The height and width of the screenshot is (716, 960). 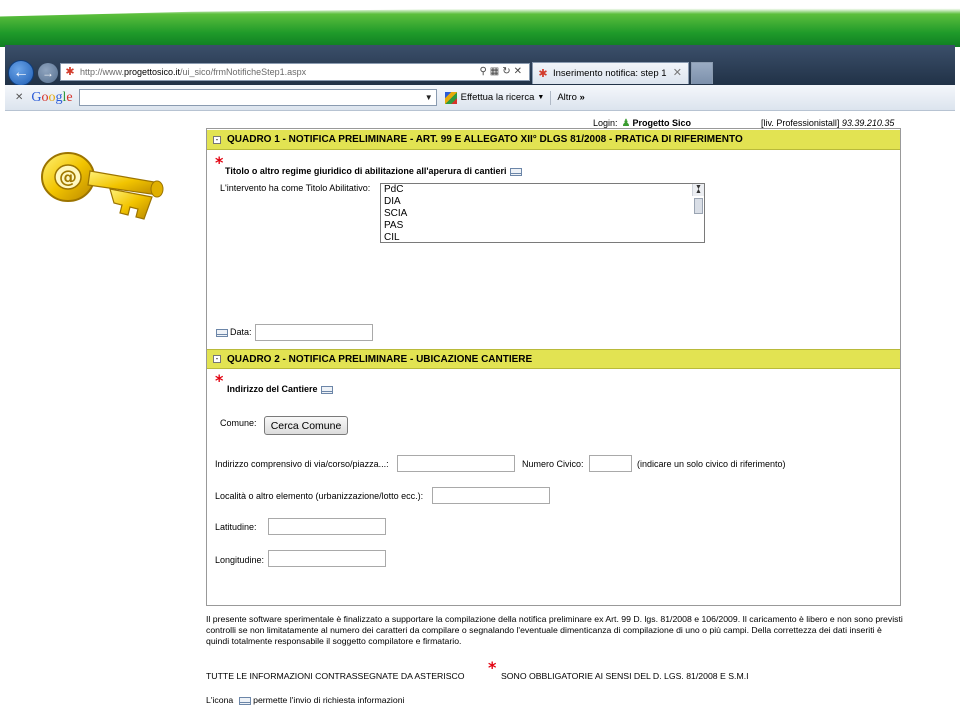 What do you see at coordinates (429, 97) in the screenshot?
I see `chevron-down-icon: ▼` at bounding box center [429, 97].